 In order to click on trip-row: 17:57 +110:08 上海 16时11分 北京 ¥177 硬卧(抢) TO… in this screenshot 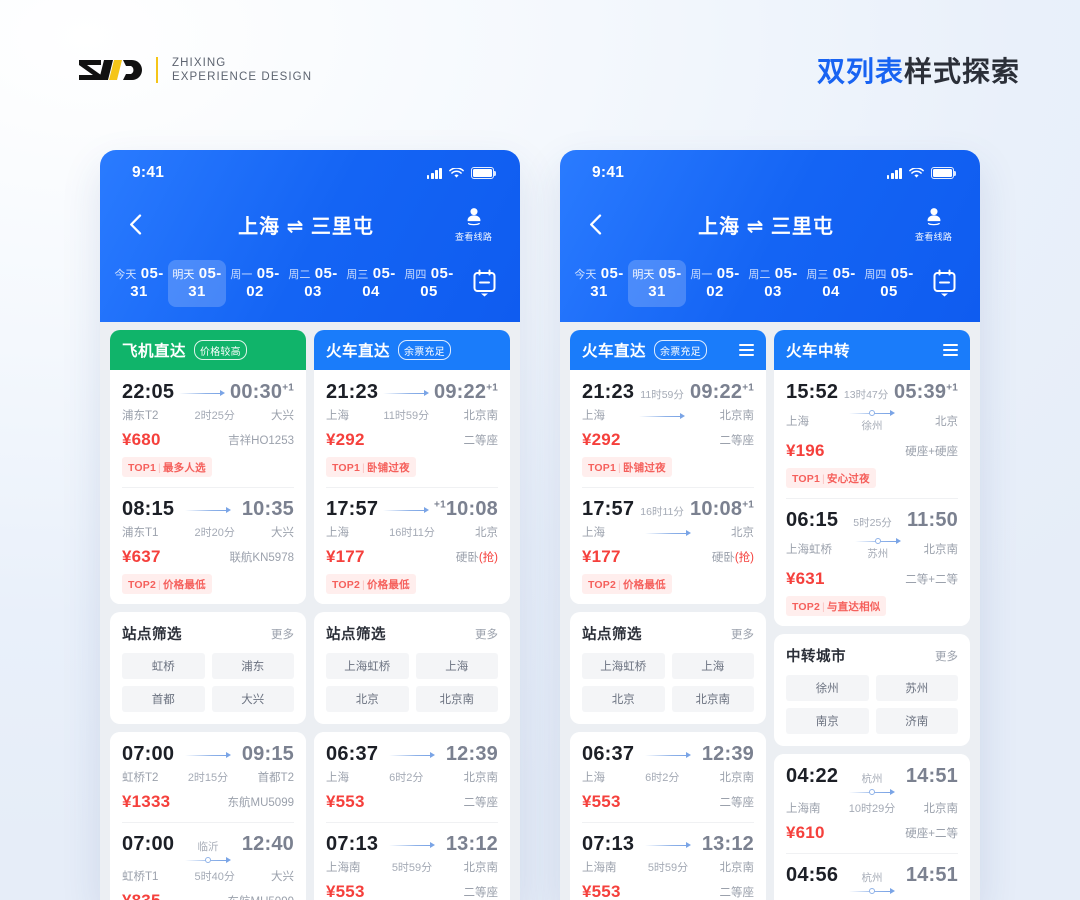, I will do `click(412, 545)`.